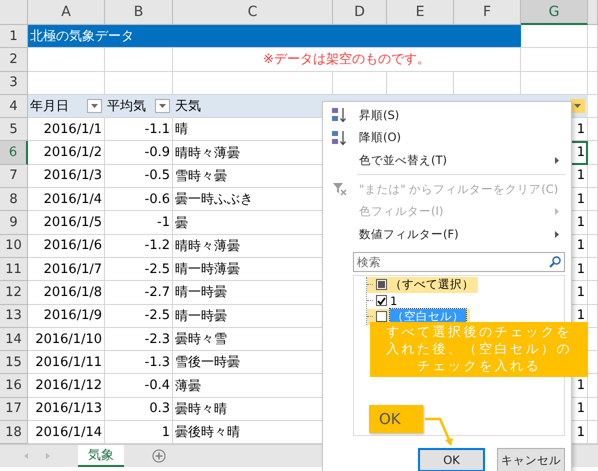  Describe the element at coordinates (14, 36) in the screenshot. I see `row-header: 1` at that location.